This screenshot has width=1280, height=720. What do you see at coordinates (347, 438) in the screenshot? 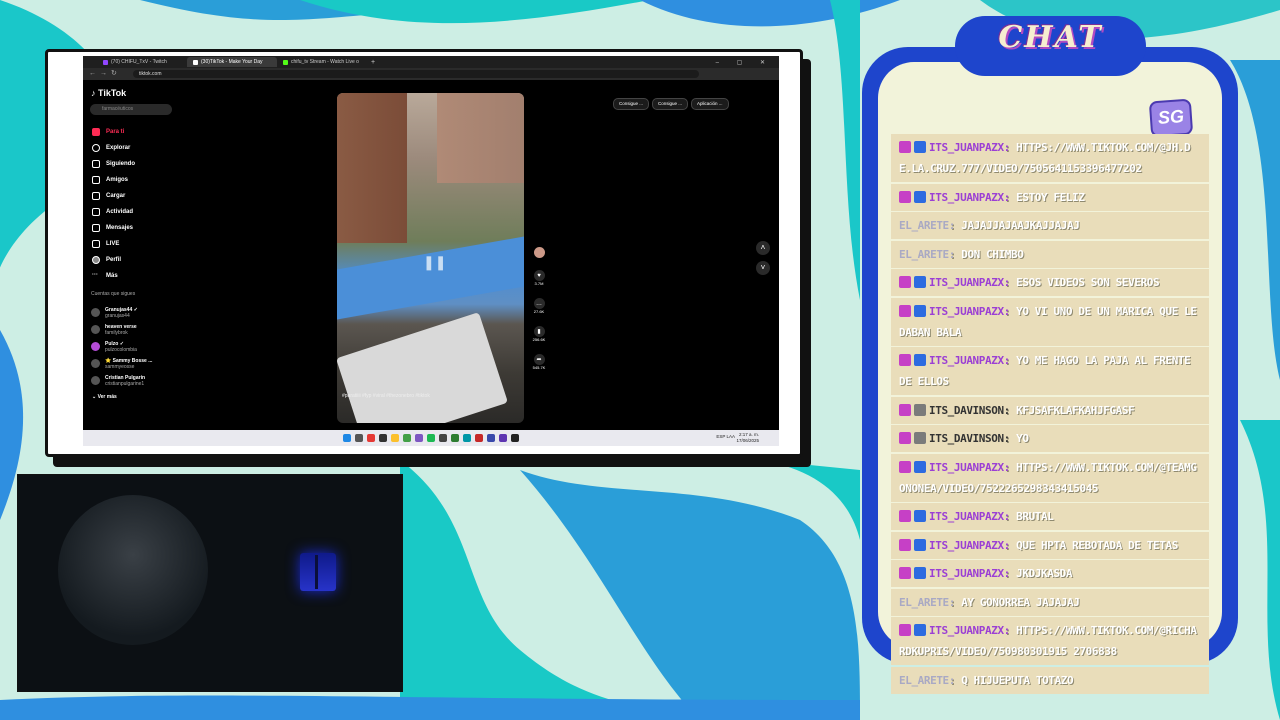
I see `windows-start-icon` at bounding box center [347, 438].